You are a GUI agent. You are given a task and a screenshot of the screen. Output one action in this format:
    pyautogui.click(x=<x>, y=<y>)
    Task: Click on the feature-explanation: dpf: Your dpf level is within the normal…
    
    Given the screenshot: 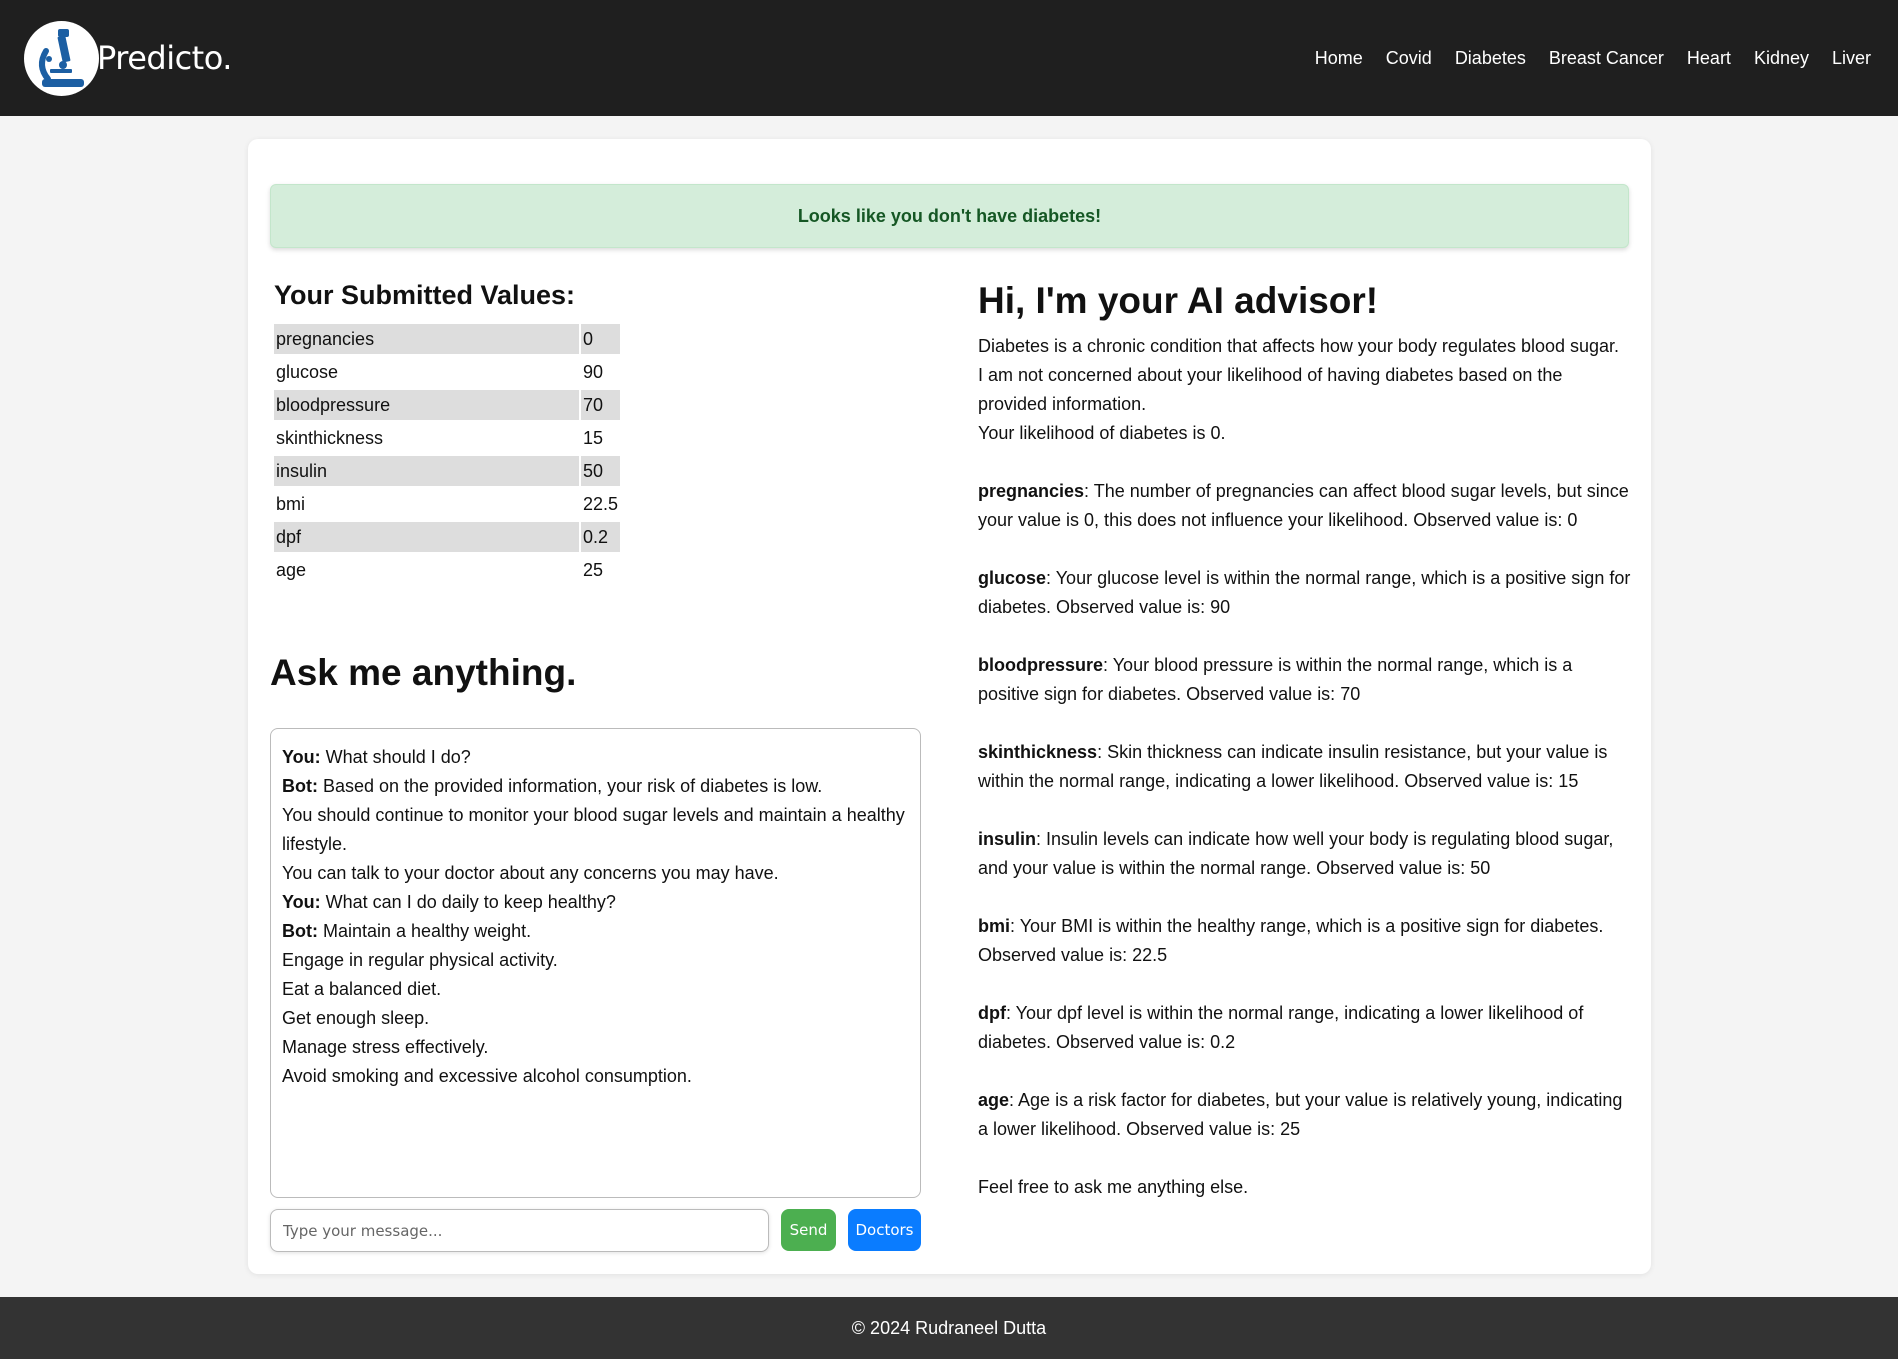 What is the action you would take?
    pyautogui.click(x=1305, y=1028)
    